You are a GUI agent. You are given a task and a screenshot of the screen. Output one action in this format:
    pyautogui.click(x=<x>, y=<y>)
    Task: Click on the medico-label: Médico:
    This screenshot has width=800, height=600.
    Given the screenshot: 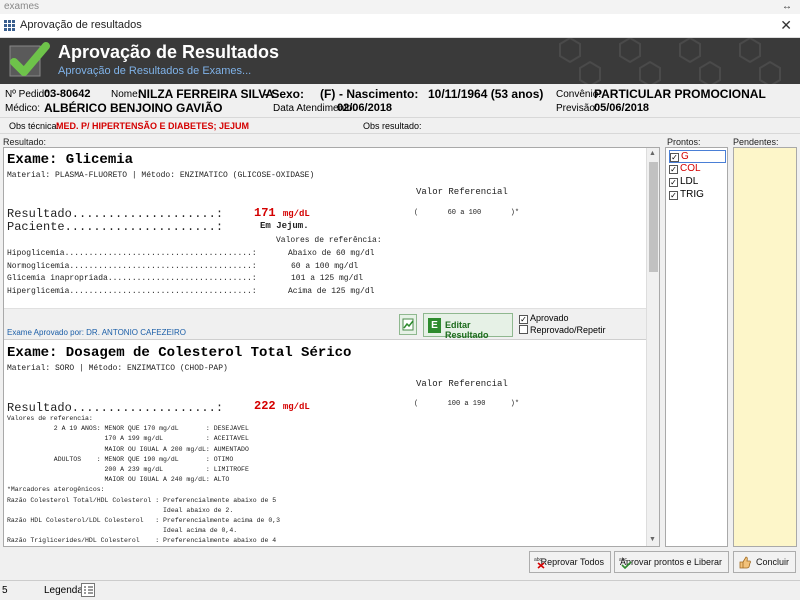 What is the action you would take?
    pyautogui.click(x=23, y=108)
    